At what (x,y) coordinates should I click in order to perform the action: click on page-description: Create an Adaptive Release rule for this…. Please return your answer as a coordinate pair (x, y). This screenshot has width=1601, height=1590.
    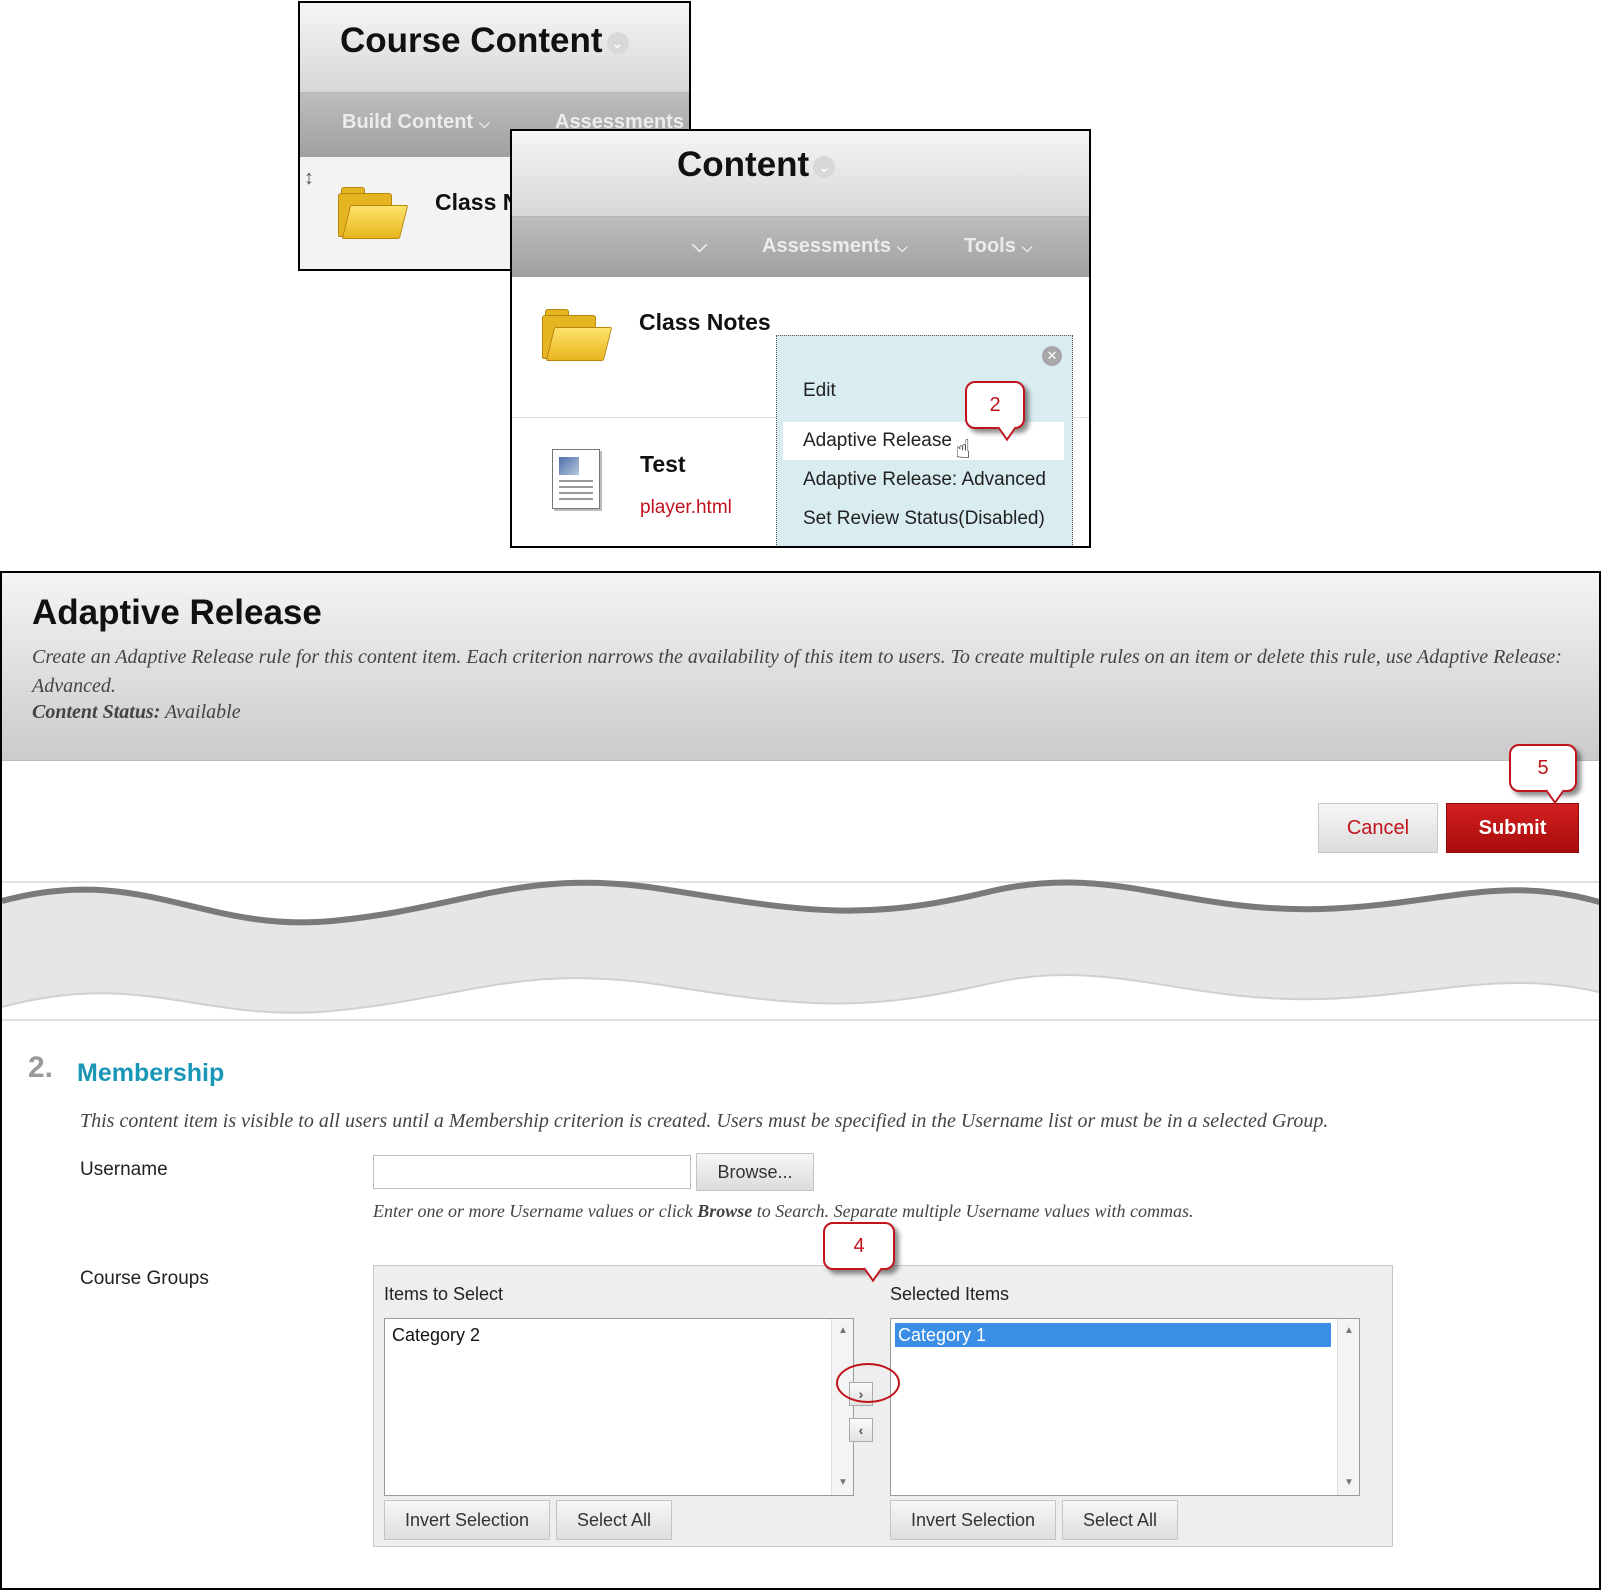
    Looking at the image, I should click on (797, 671).